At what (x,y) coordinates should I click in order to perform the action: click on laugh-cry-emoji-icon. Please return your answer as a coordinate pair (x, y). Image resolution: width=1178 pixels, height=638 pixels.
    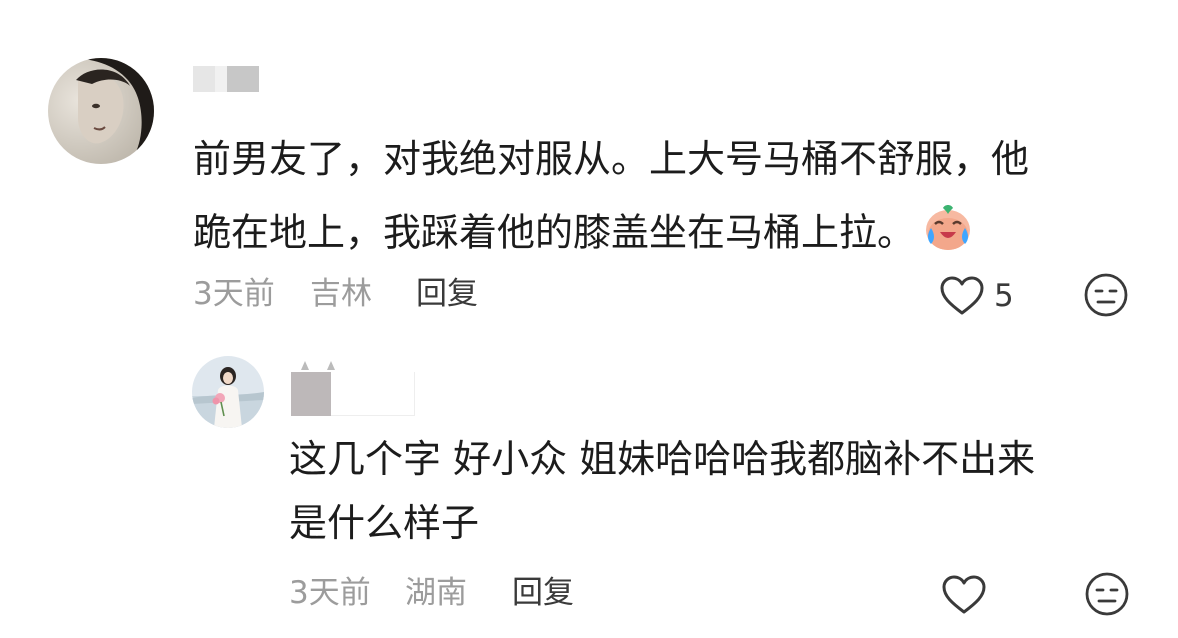
    Looking at the image, I should click on (948, 235).